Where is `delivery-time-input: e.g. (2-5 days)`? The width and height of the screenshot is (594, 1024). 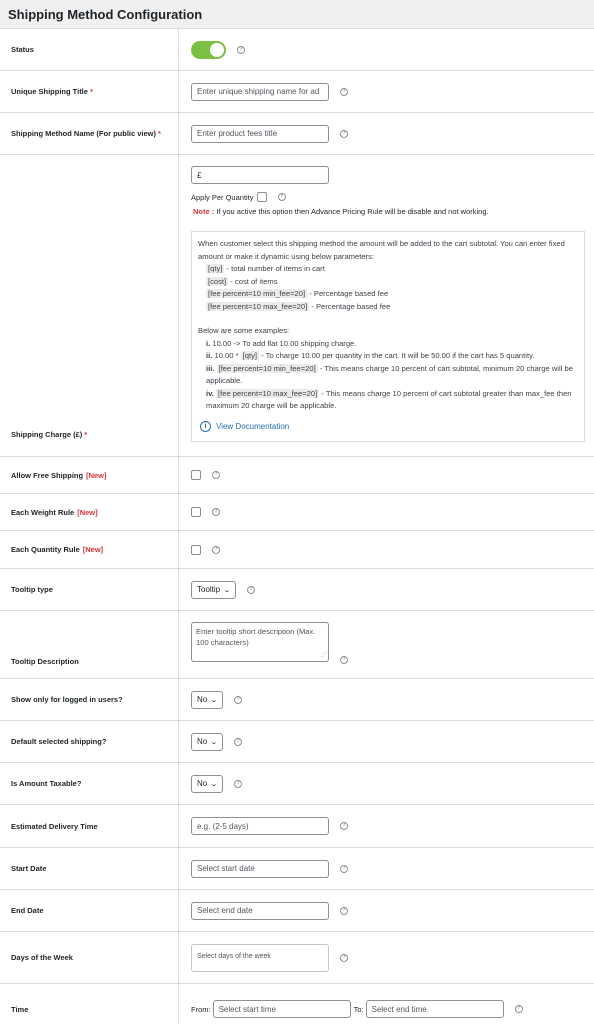 delivery-time-input: e.g. (2-5 days) is located at coordinates (260, 826).